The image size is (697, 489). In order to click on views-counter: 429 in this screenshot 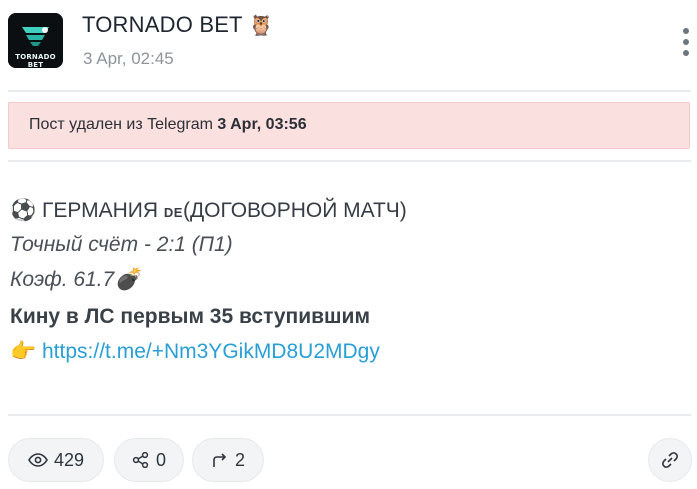, I will do `click(56, 460)`.